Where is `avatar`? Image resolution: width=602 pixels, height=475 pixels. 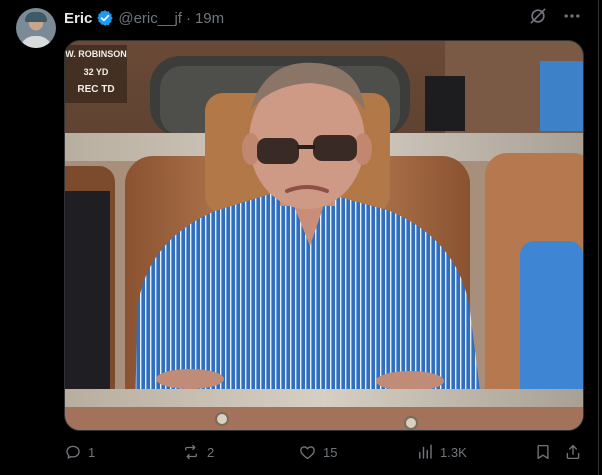
avatar is located at coordinates (36, 28).